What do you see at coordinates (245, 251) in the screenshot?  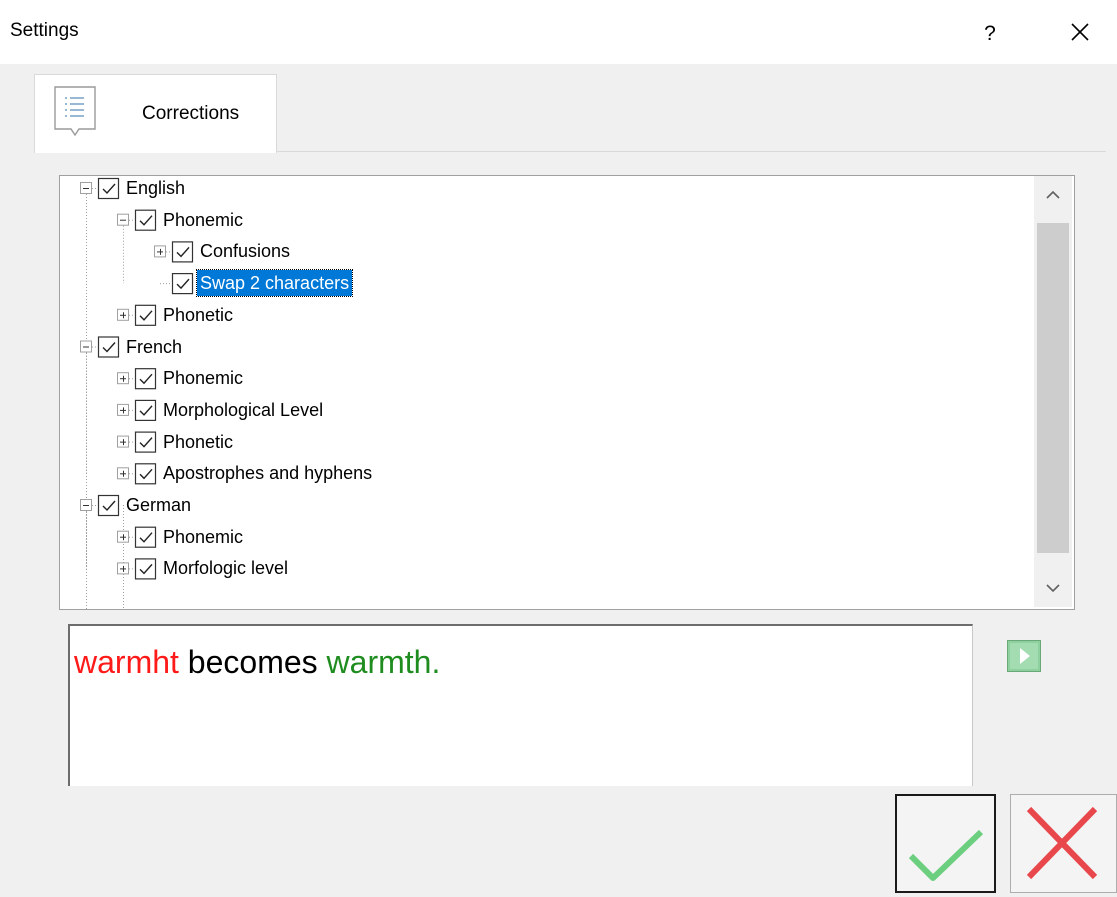 I see `tree-item-label: Confusions` at bounding box center [245, 251].